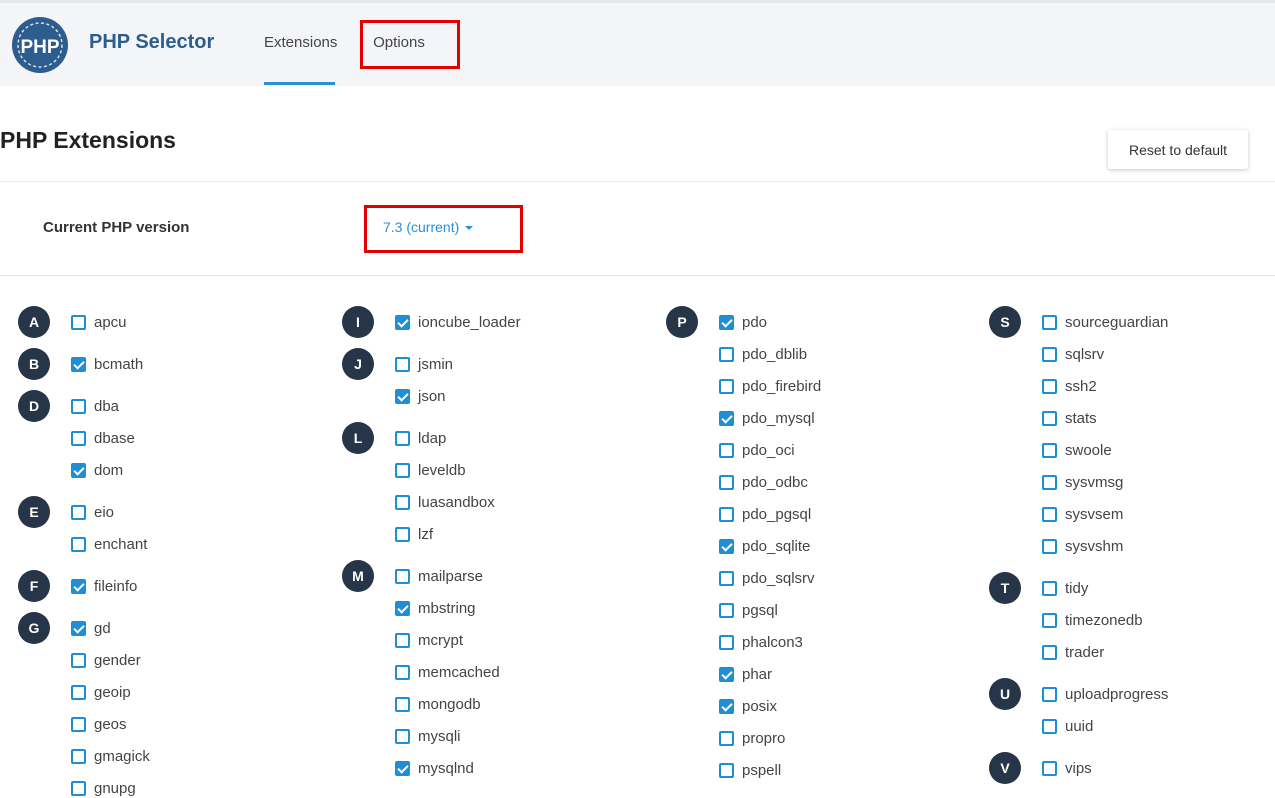 The width and height of the screenshot is (1275, 798). What do you see at coordinates (745, 674) in the screenshot?
I see `extension-phar: phar` at bounding box center [745, 674].